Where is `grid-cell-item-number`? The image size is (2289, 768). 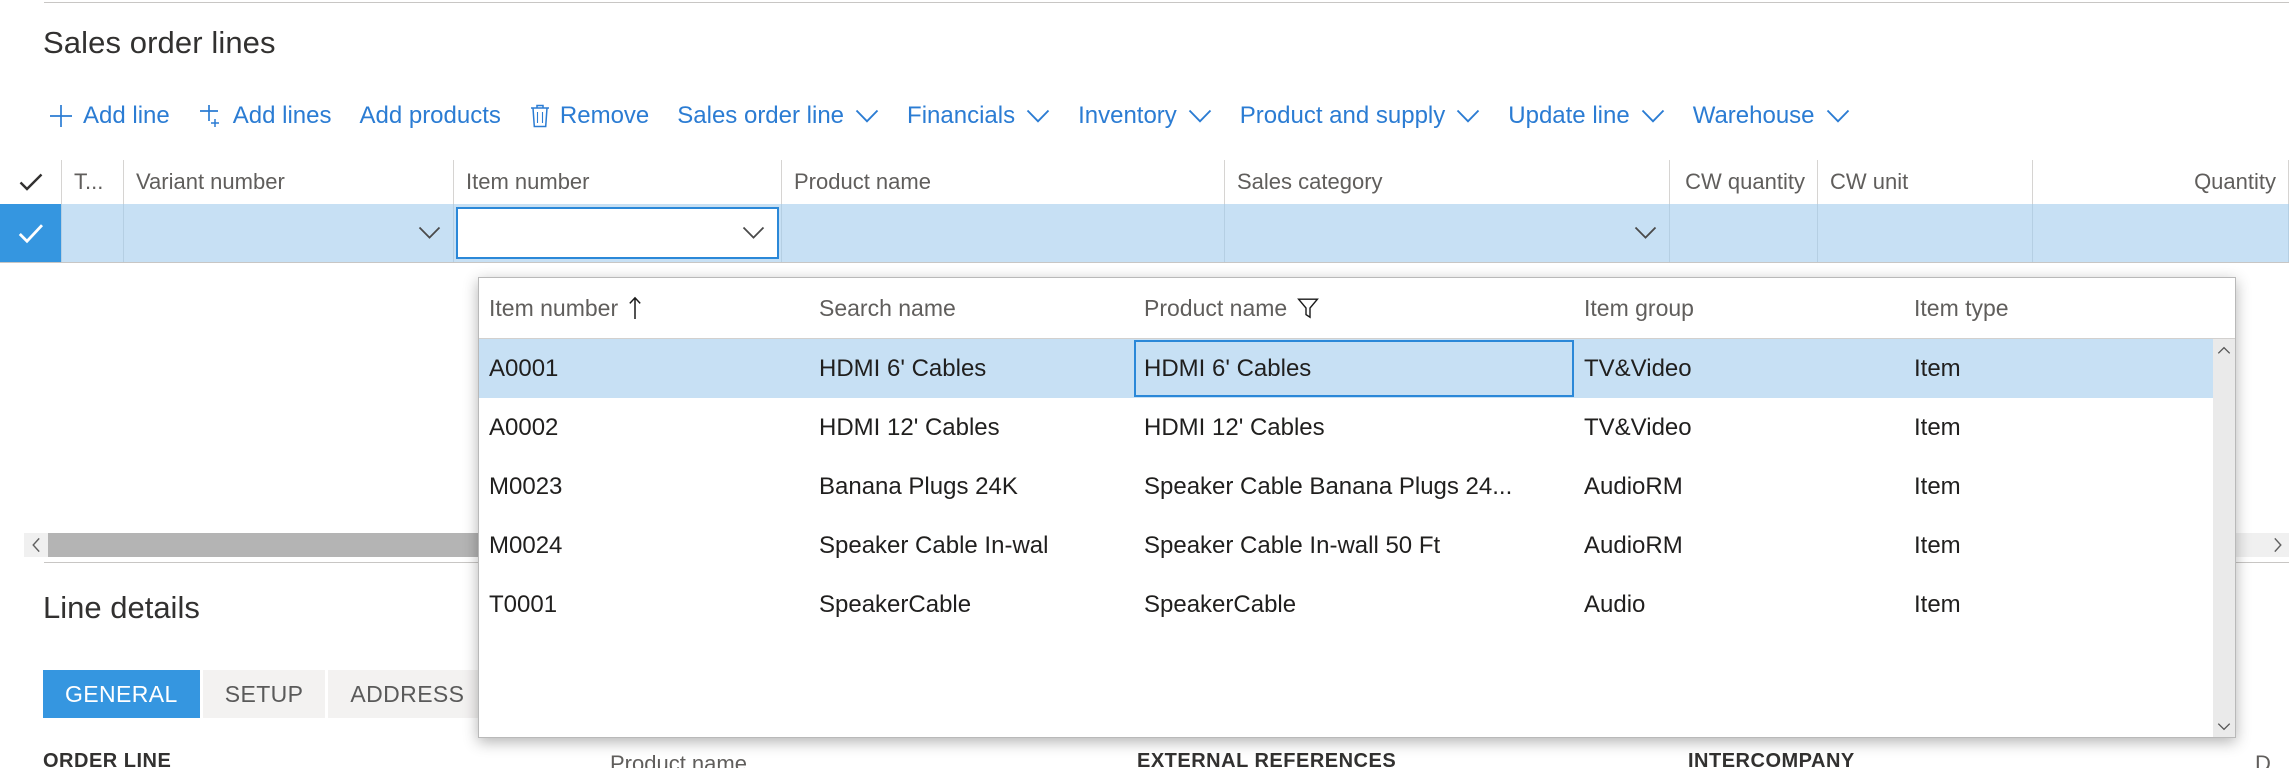 grid-cell-item-number is located at coordinates (618, 233).